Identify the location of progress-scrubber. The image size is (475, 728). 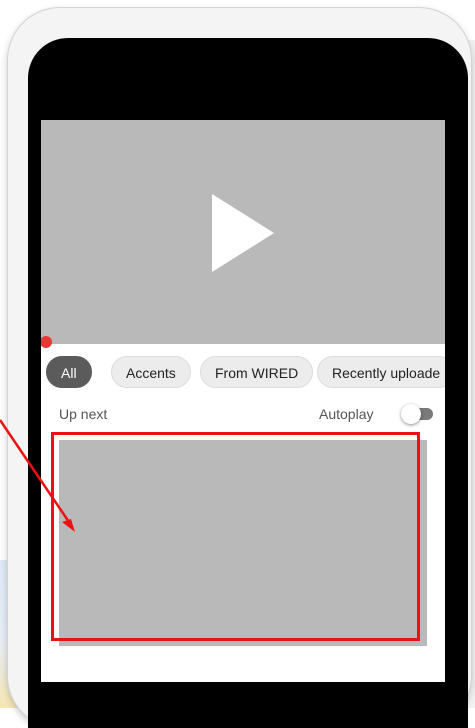
(46, 342).